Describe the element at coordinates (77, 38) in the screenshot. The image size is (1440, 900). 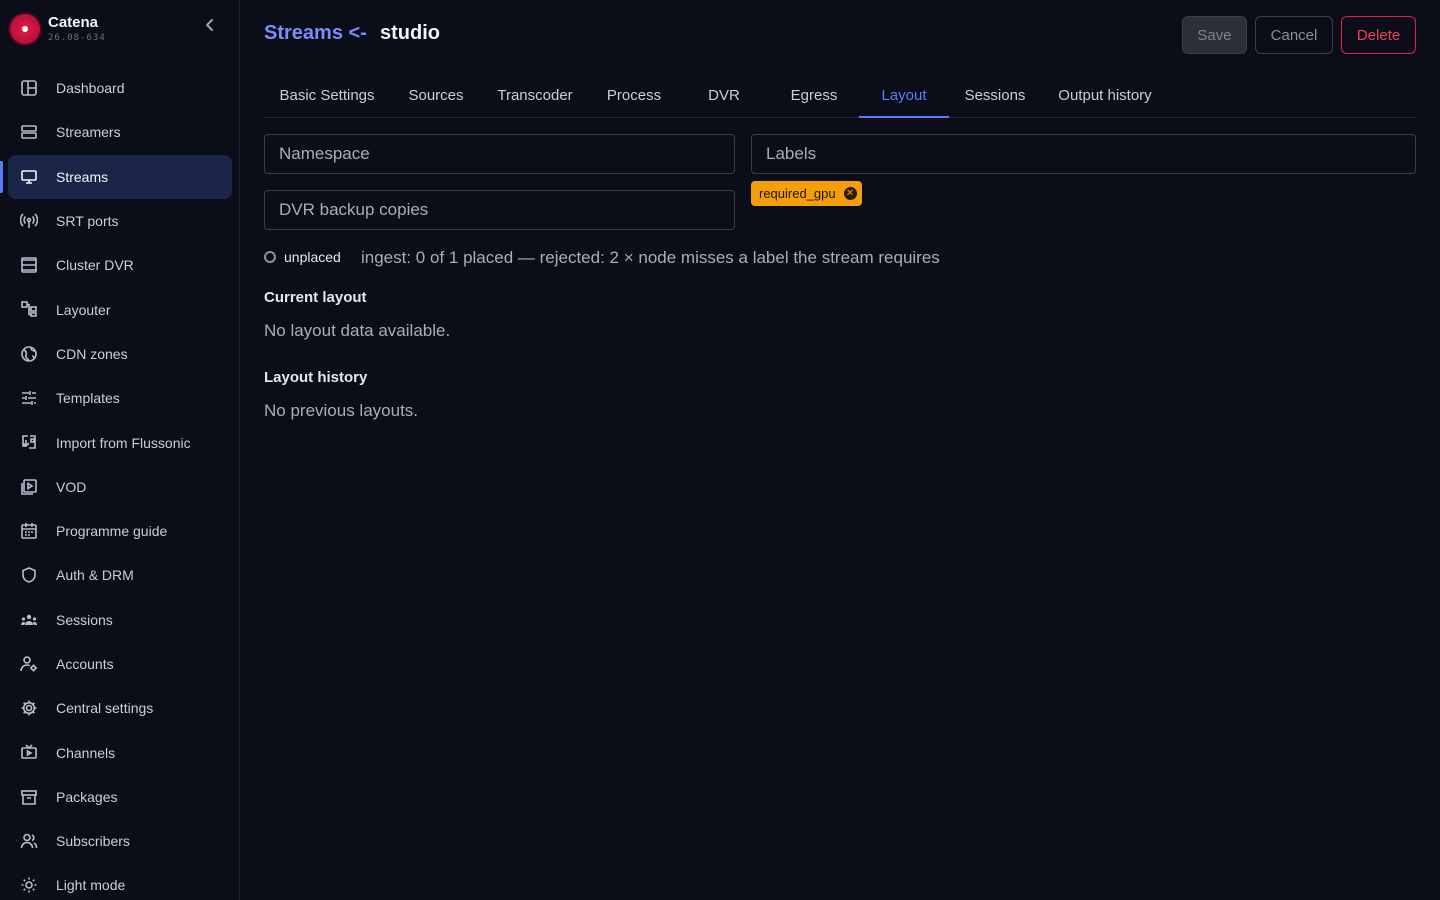
I see `brand-version: 26.08-634` at that location.